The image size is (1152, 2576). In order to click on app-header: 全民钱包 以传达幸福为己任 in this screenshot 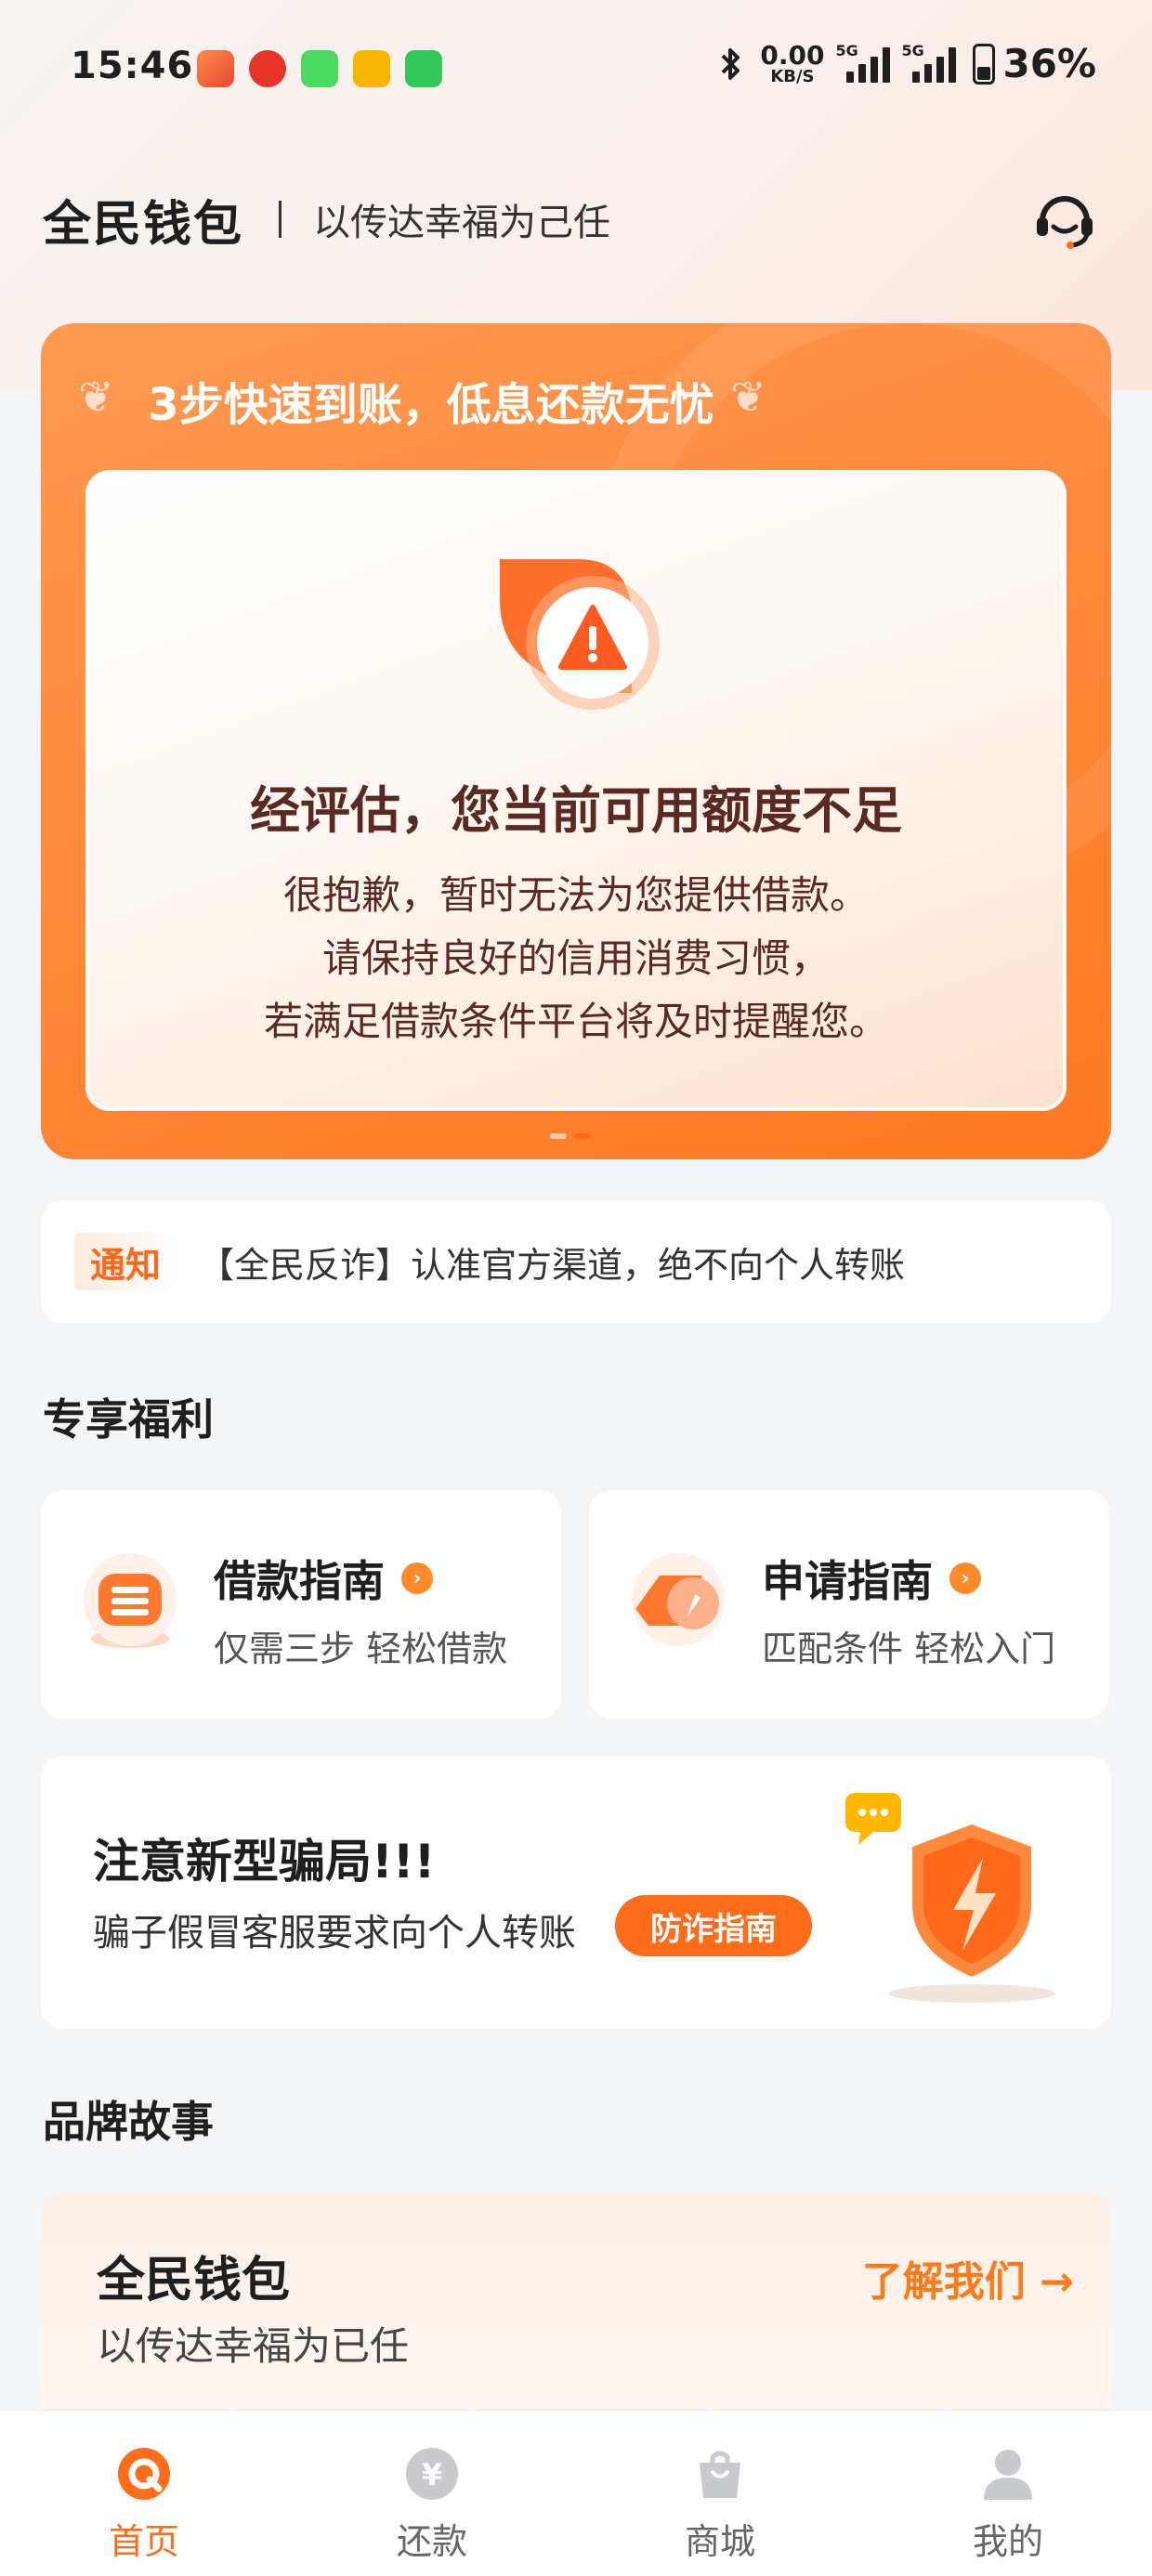, I will do `click(576, 219)`.